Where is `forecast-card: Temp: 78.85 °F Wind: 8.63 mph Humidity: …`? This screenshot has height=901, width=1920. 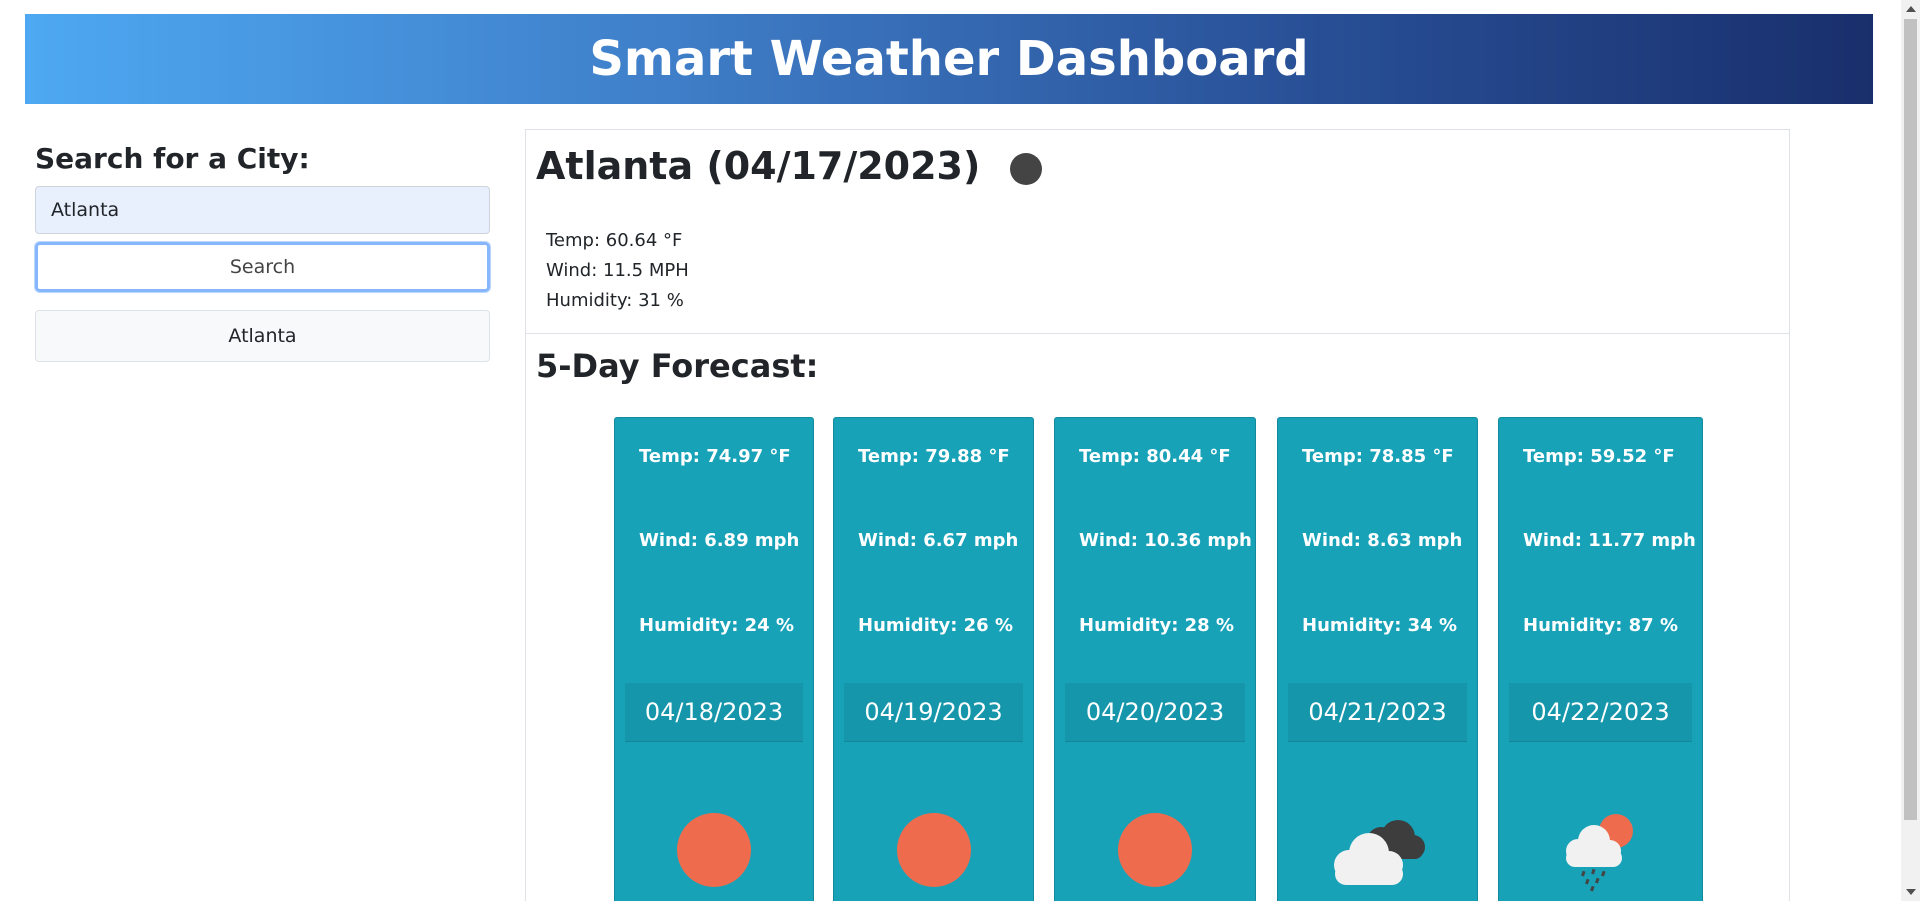 forecast-card: Temp: 78.85 °F Wind: 8.63 mph Humidity: … is located at coordinates (1377, 659).